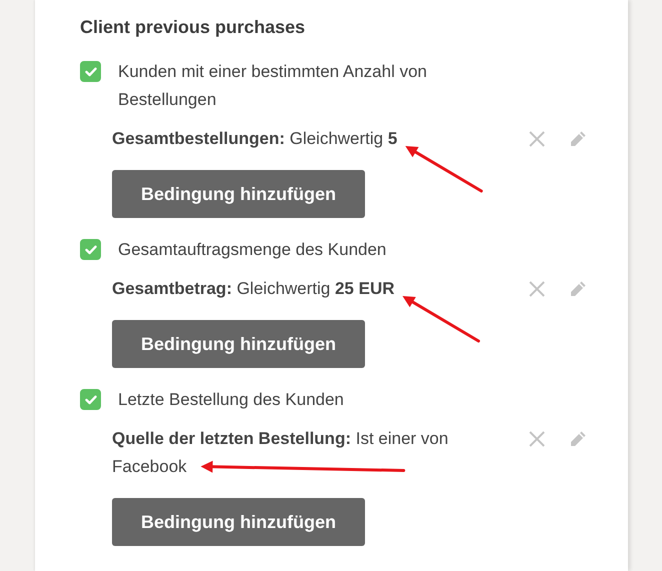 Image resolution: width=662 pixels, height=571 pixels. I want to click on rule-label: Gesamtauftragsmenge des Kunden, so click(253, 250).